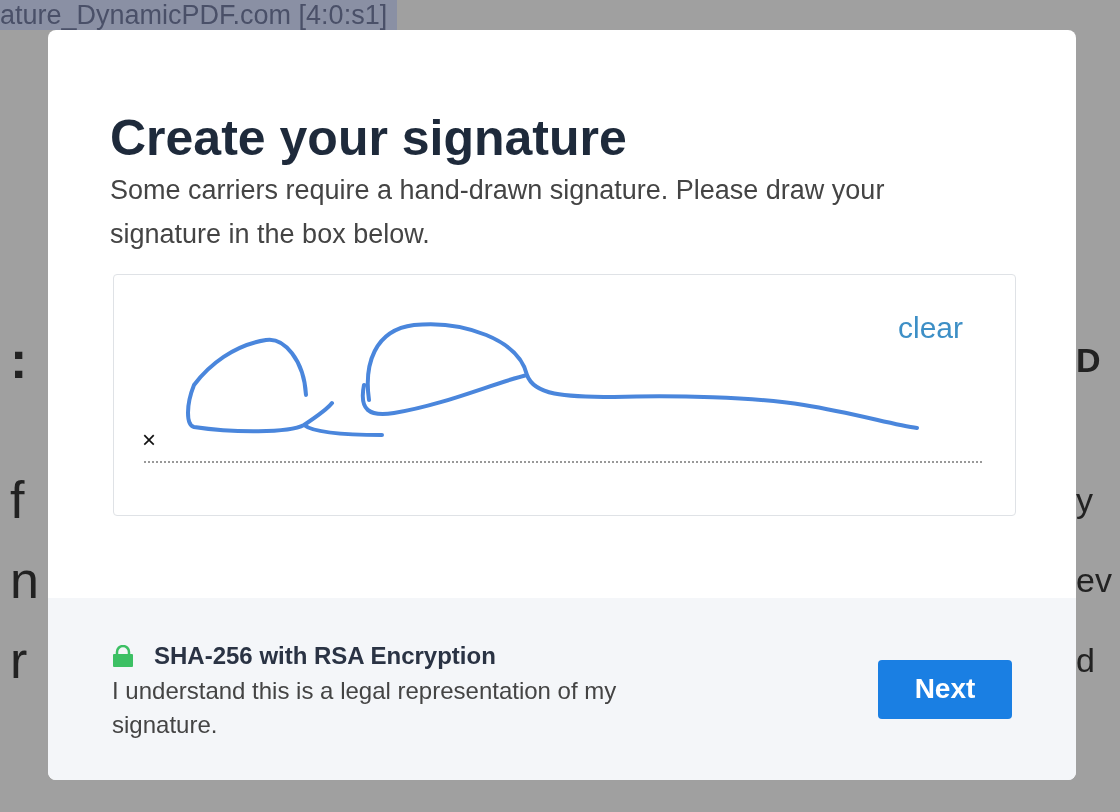 The height and width of the screenshot is (812, 1120). I want to click on background-text: :, so click(19, 360).